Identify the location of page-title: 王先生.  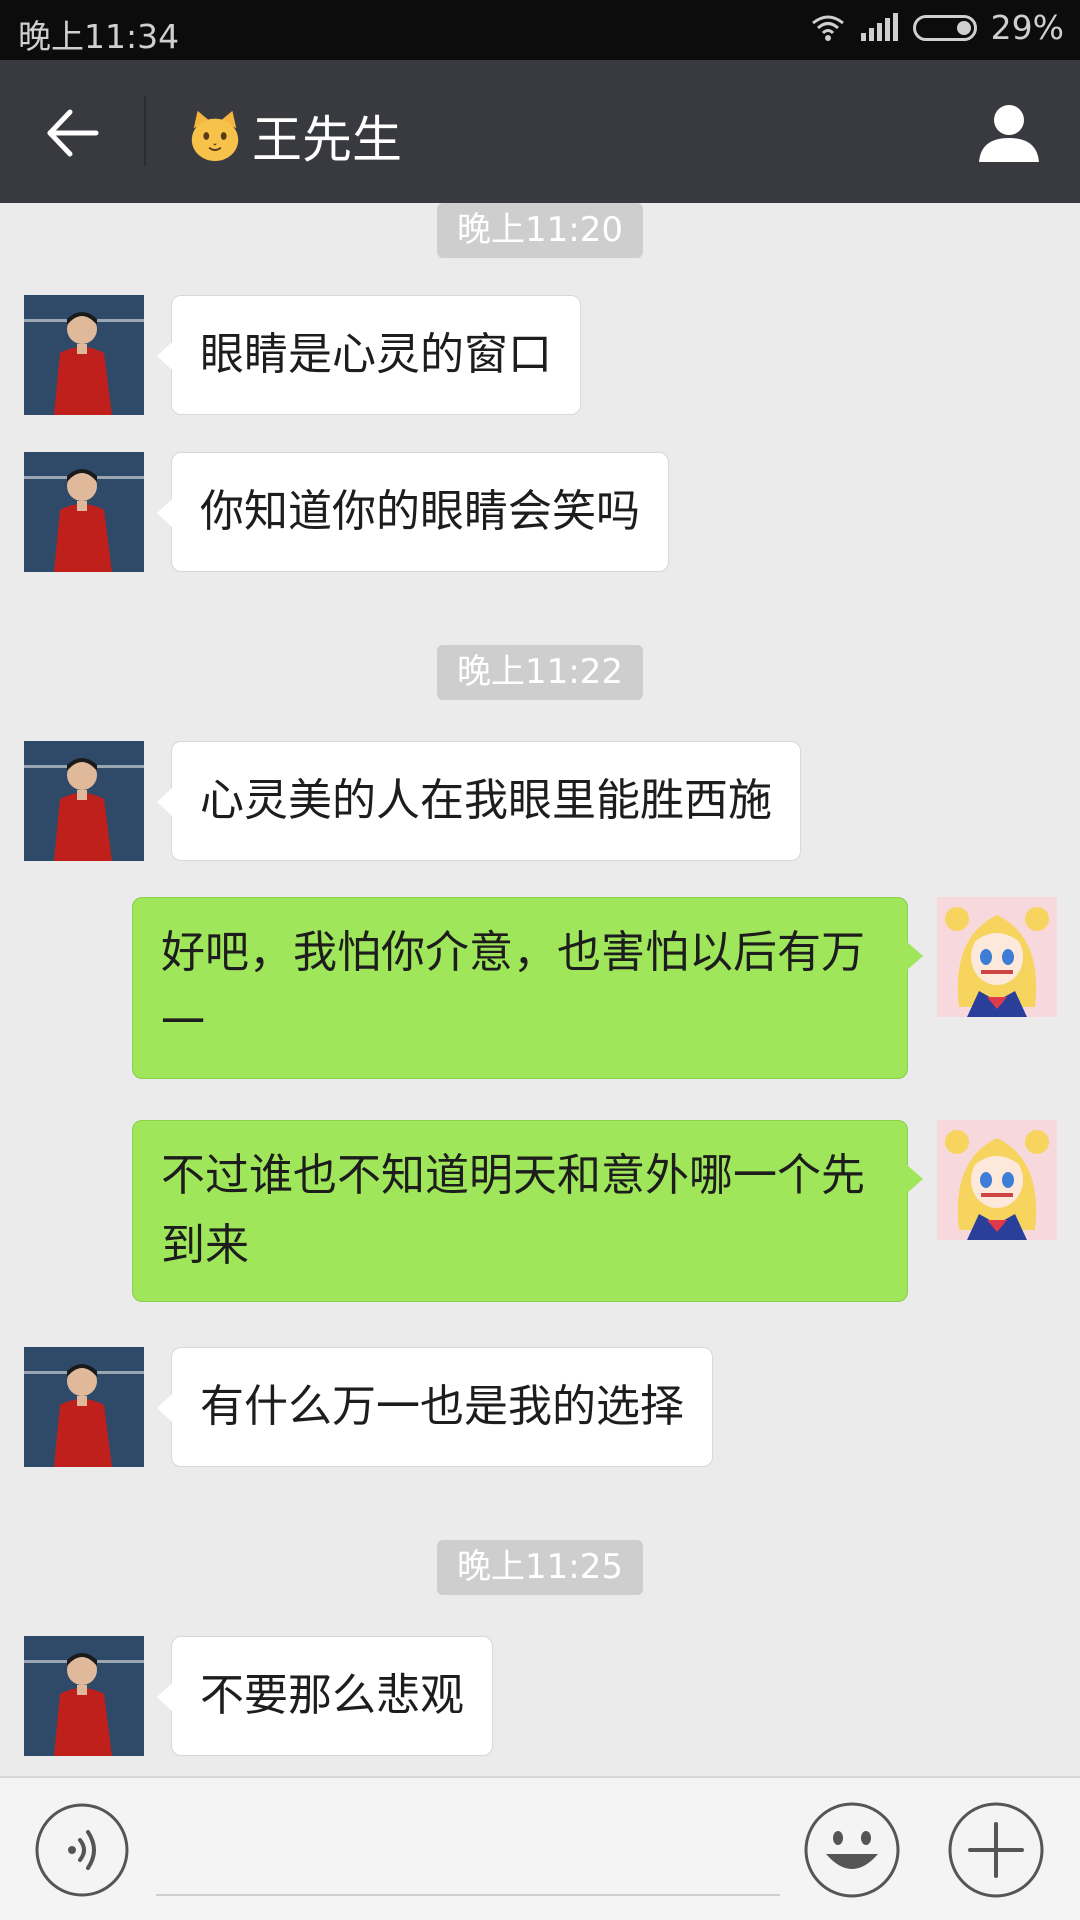
(327, 140).